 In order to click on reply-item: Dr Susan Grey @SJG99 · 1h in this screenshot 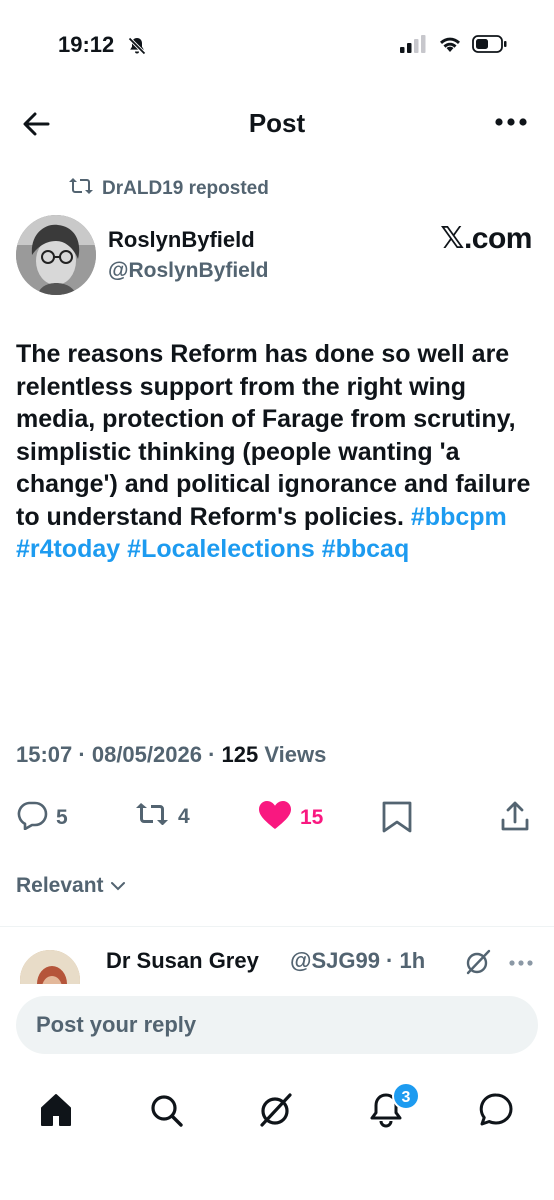, I will do `click(277, 964)`.